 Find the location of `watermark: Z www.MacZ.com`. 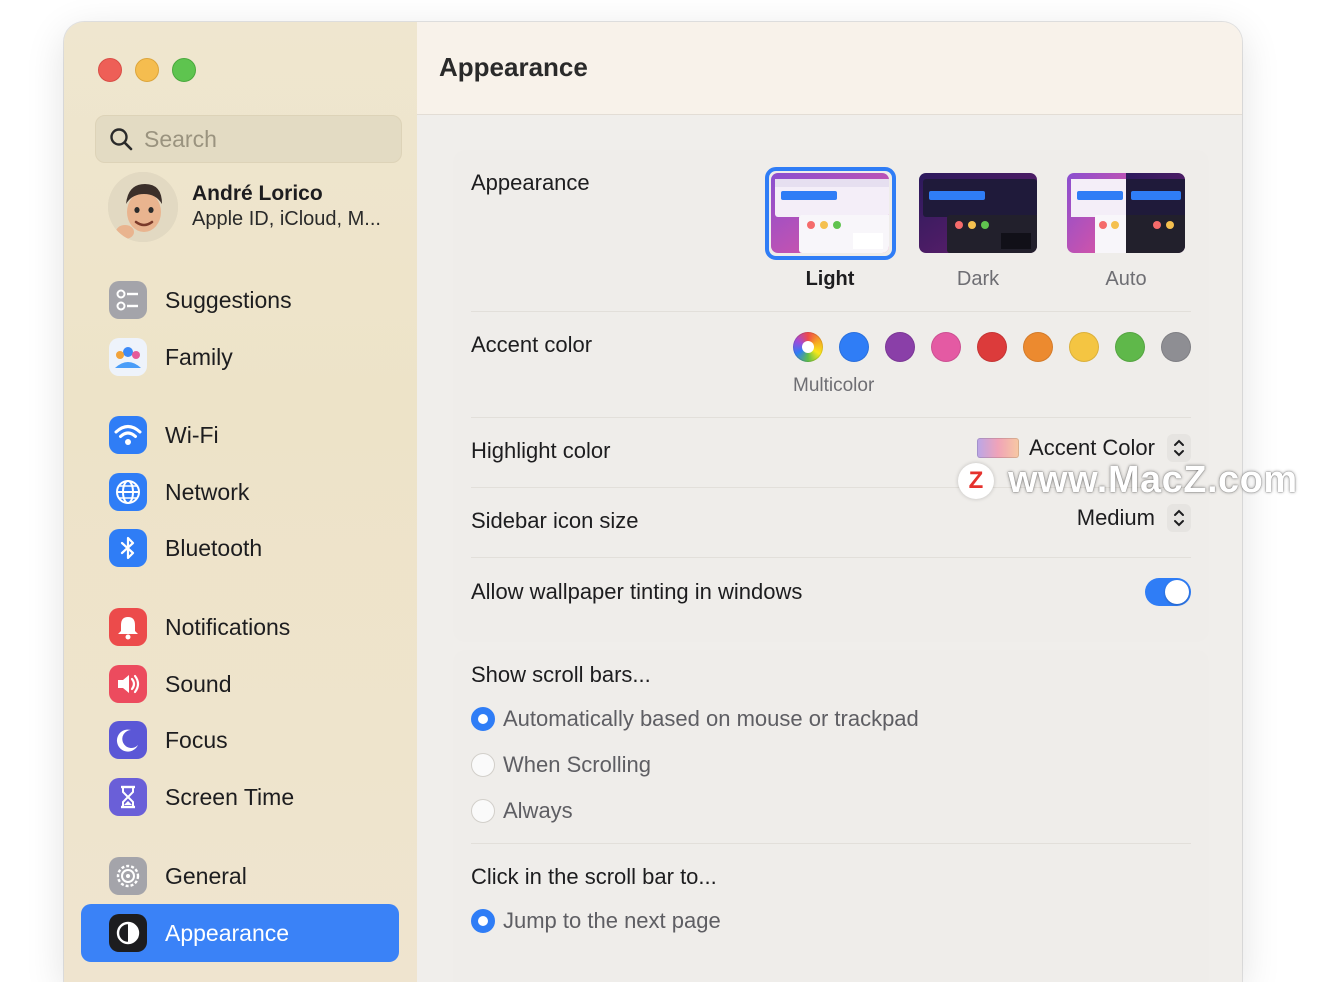

watermark: Z www.MacZ.com is located at coordinates (1128, 480).